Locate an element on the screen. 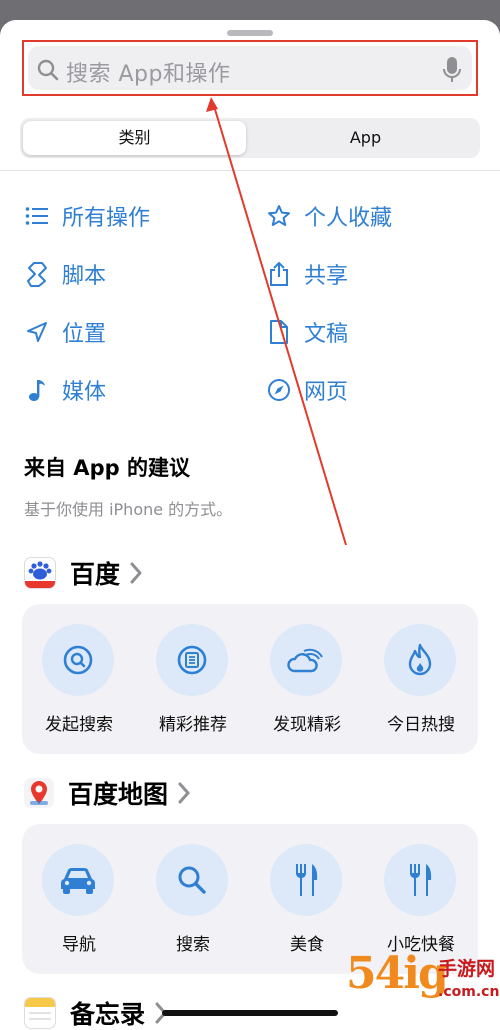  watermark-logo: 54ig 手游网 .com.cn is located at coordinates (423, 987).